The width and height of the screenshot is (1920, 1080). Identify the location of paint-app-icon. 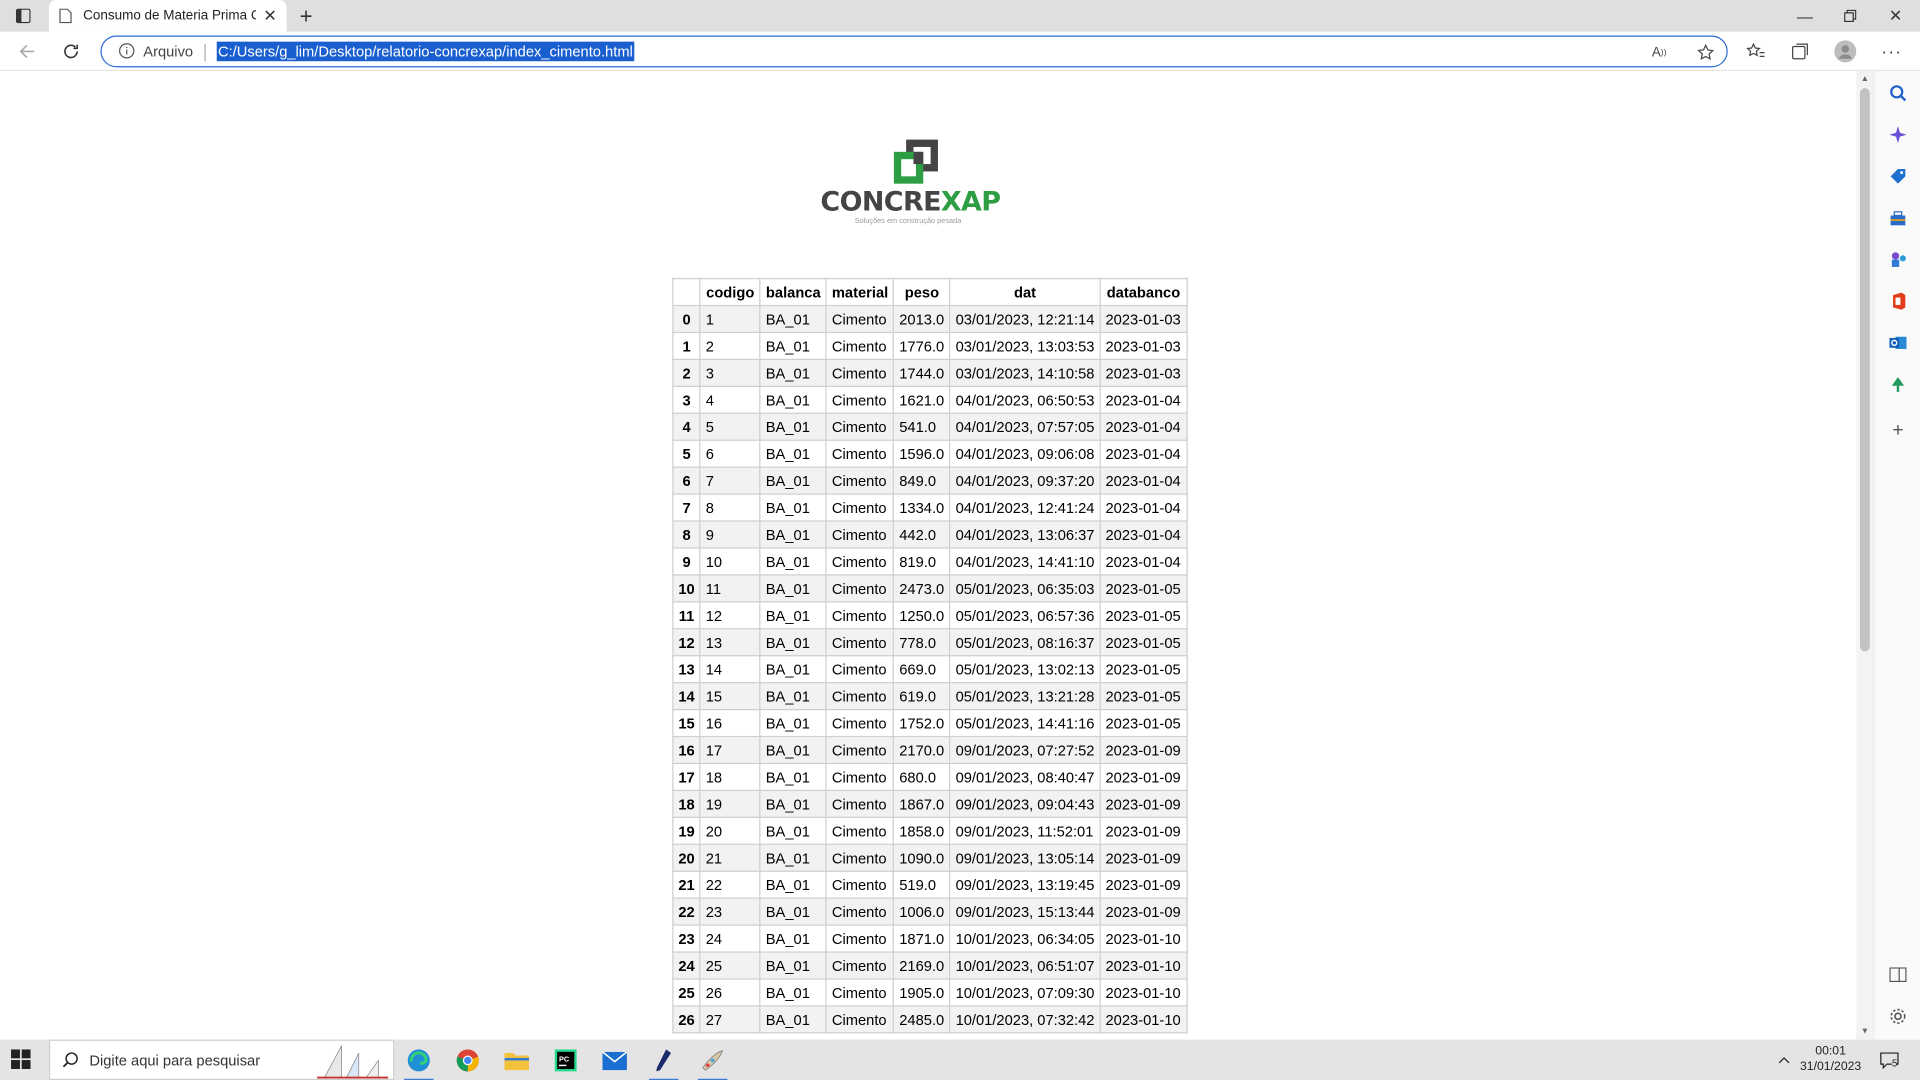
(712, 1062).